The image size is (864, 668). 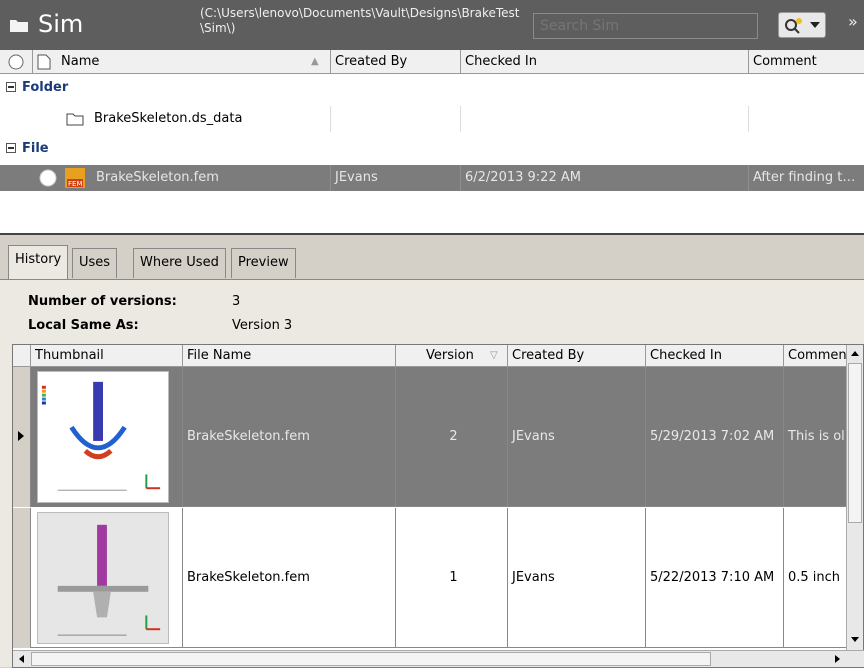 I want to click on svg-text: FEM, so click(x=75, y=184).